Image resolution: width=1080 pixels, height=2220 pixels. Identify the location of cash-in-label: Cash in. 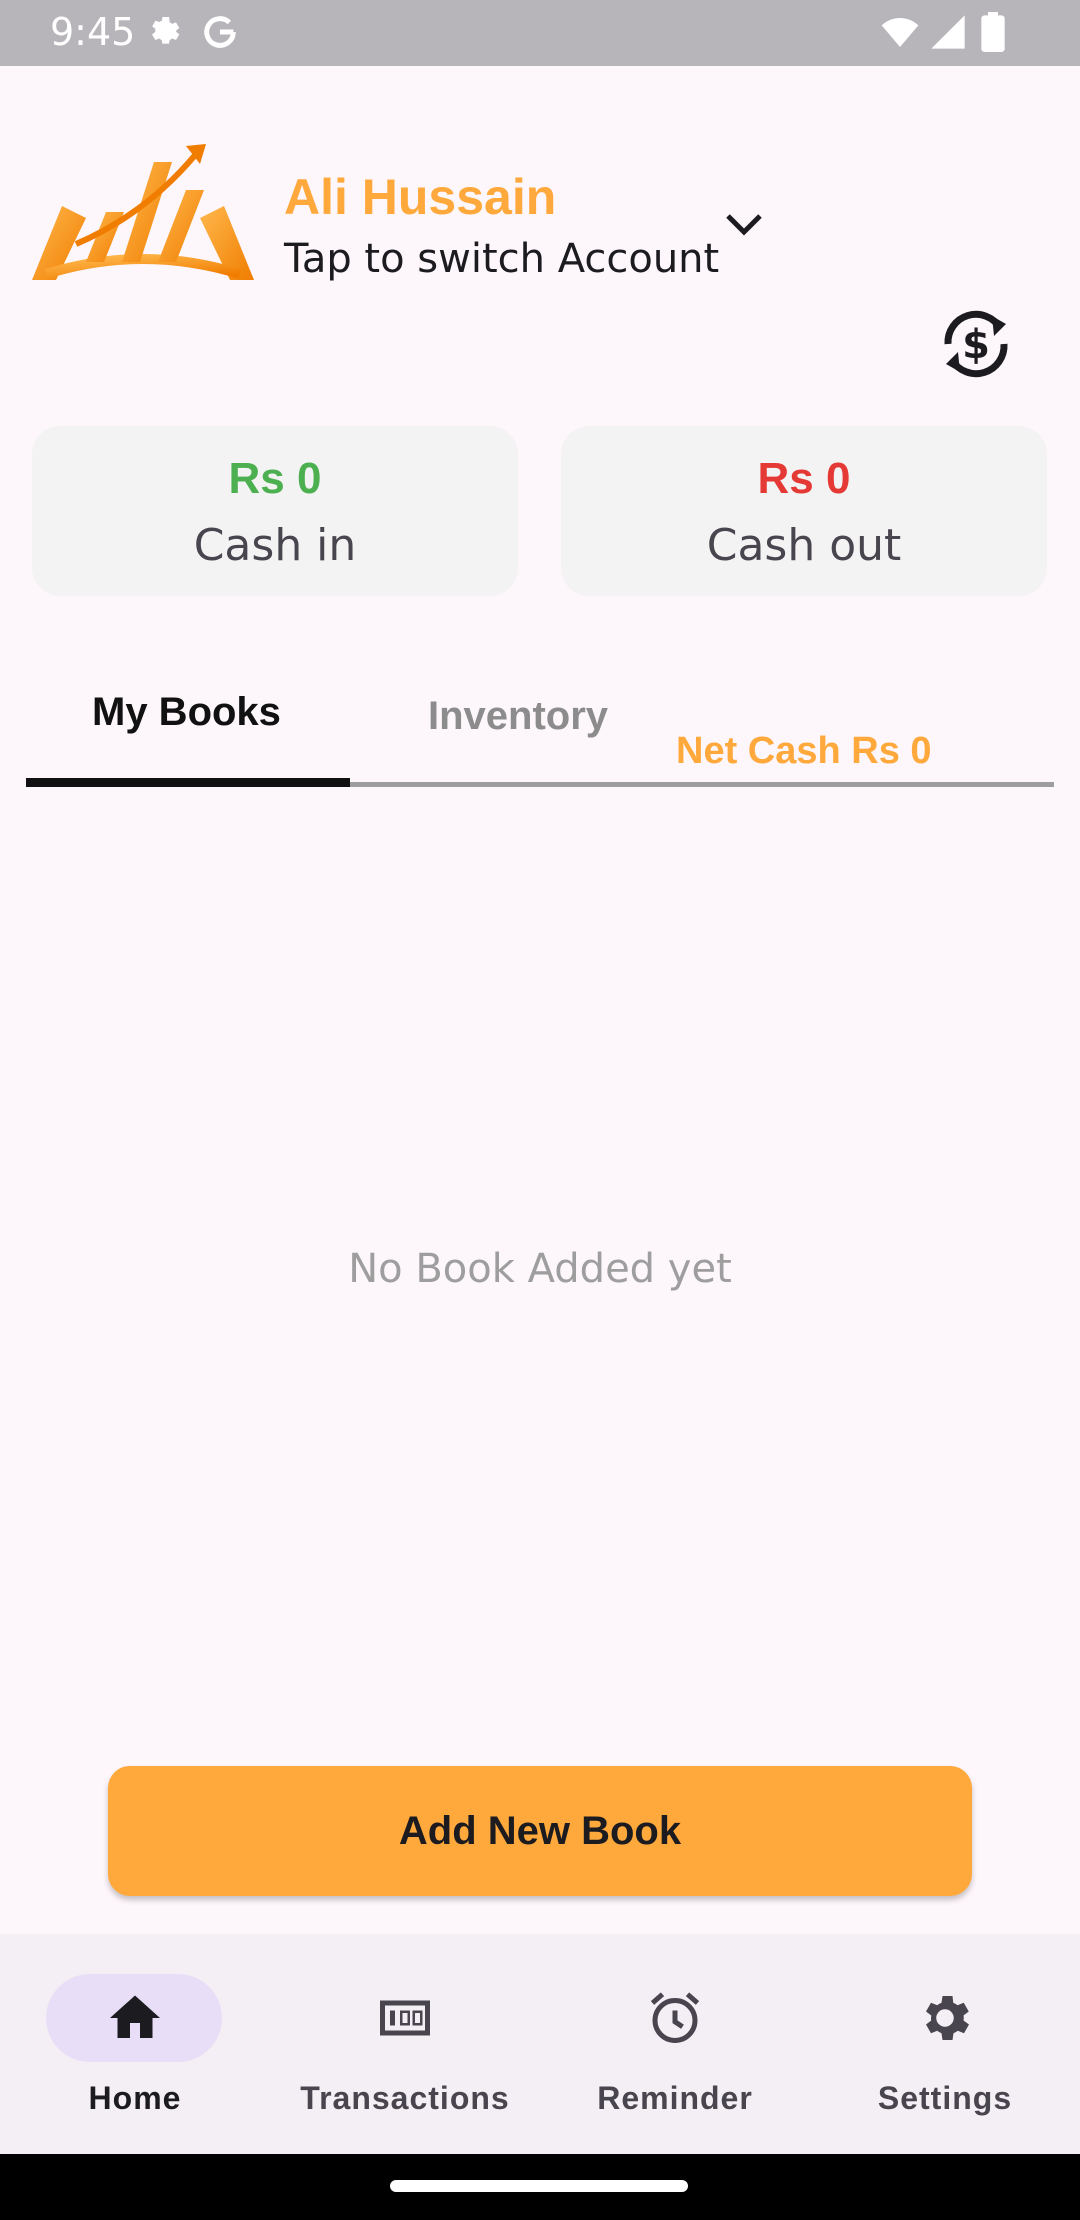
(275, 545).